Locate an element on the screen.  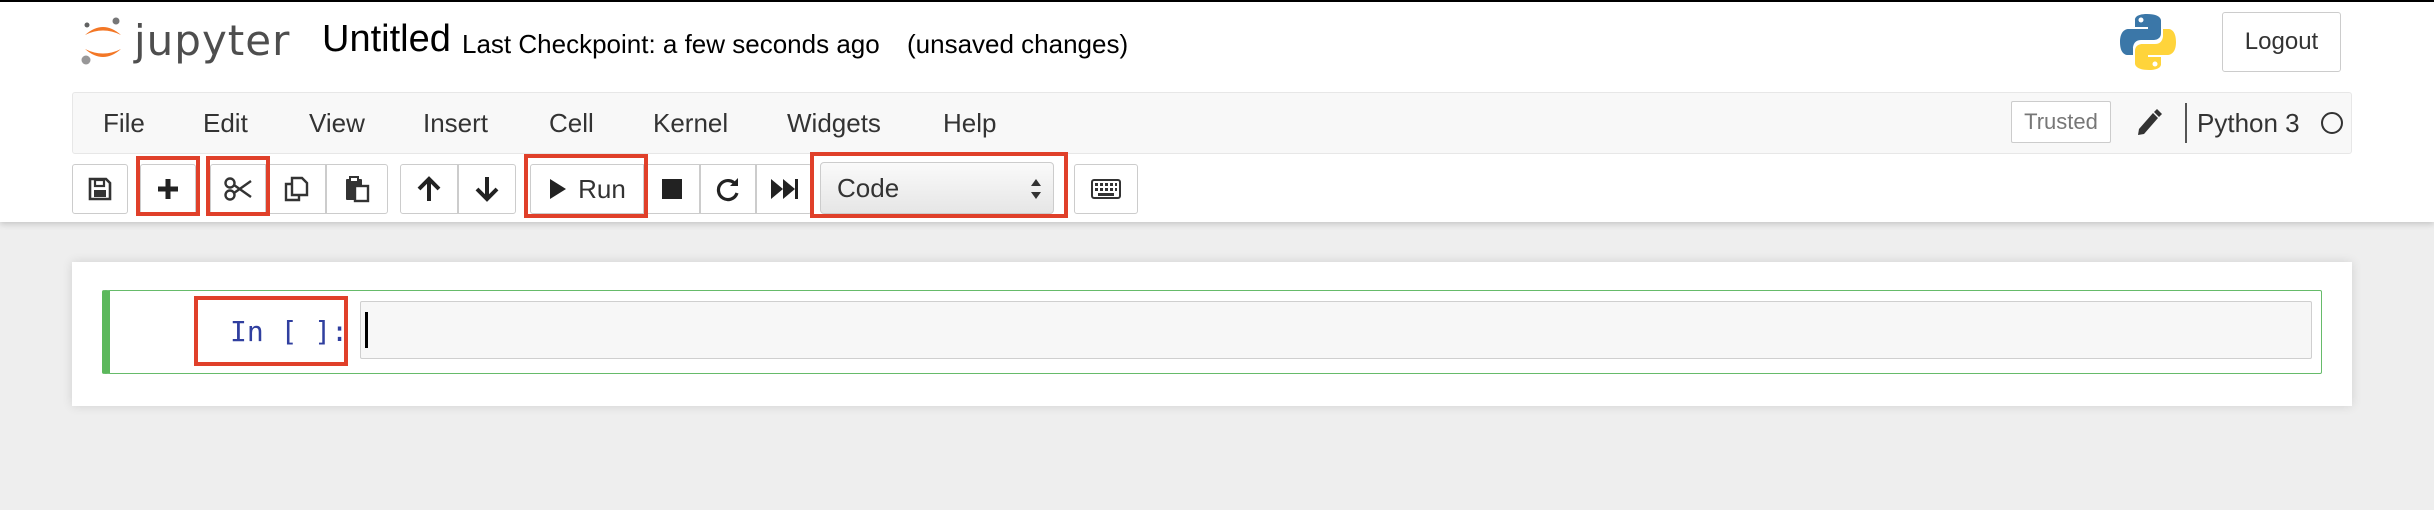
autosave-status: (unsaved changes) is located at coordinates (1018, 44).